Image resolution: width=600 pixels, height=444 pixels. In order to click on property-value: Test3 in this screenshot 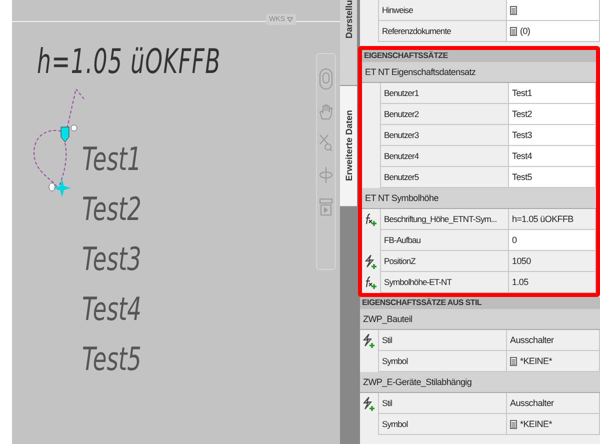, I will do `click(552, 135)`.